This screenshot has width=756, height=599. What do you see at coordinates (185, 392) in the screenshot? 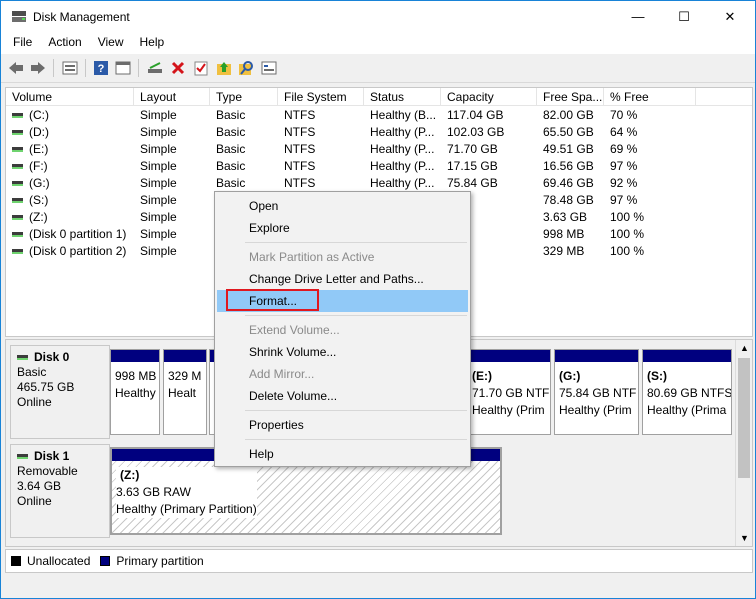
I see `partition-disk0-2: 329 M Healt` at bounding box center [185, 392].